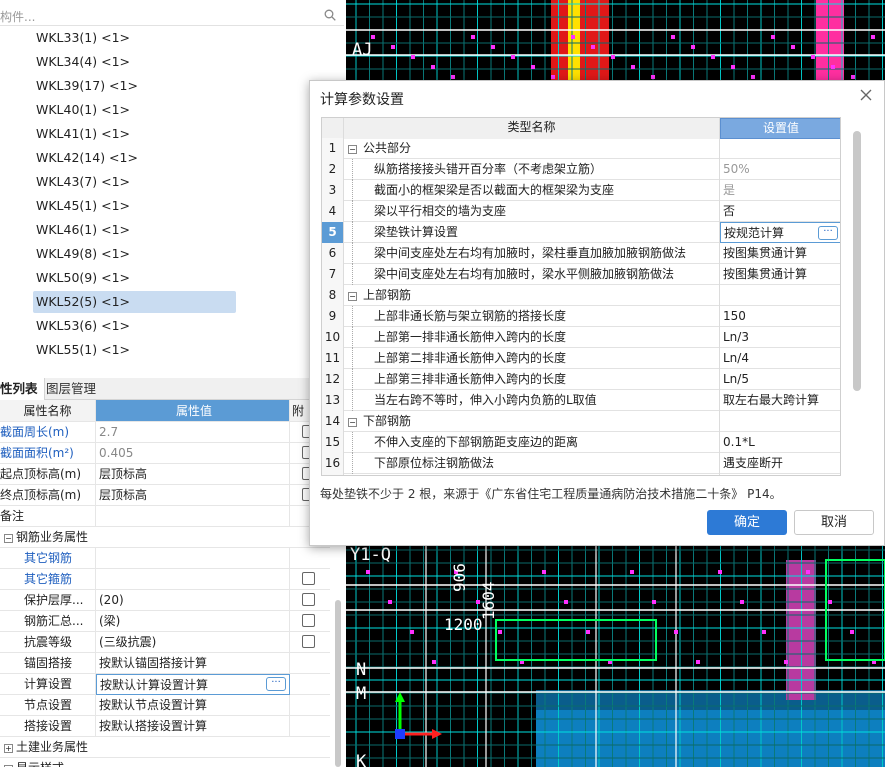 Image resolution: width=885 pixels, height=767 pixels. Describe the element at coordinates (134, 182) in the screenshot. I see `tree-item: WKL43(7) <1>` at that location.